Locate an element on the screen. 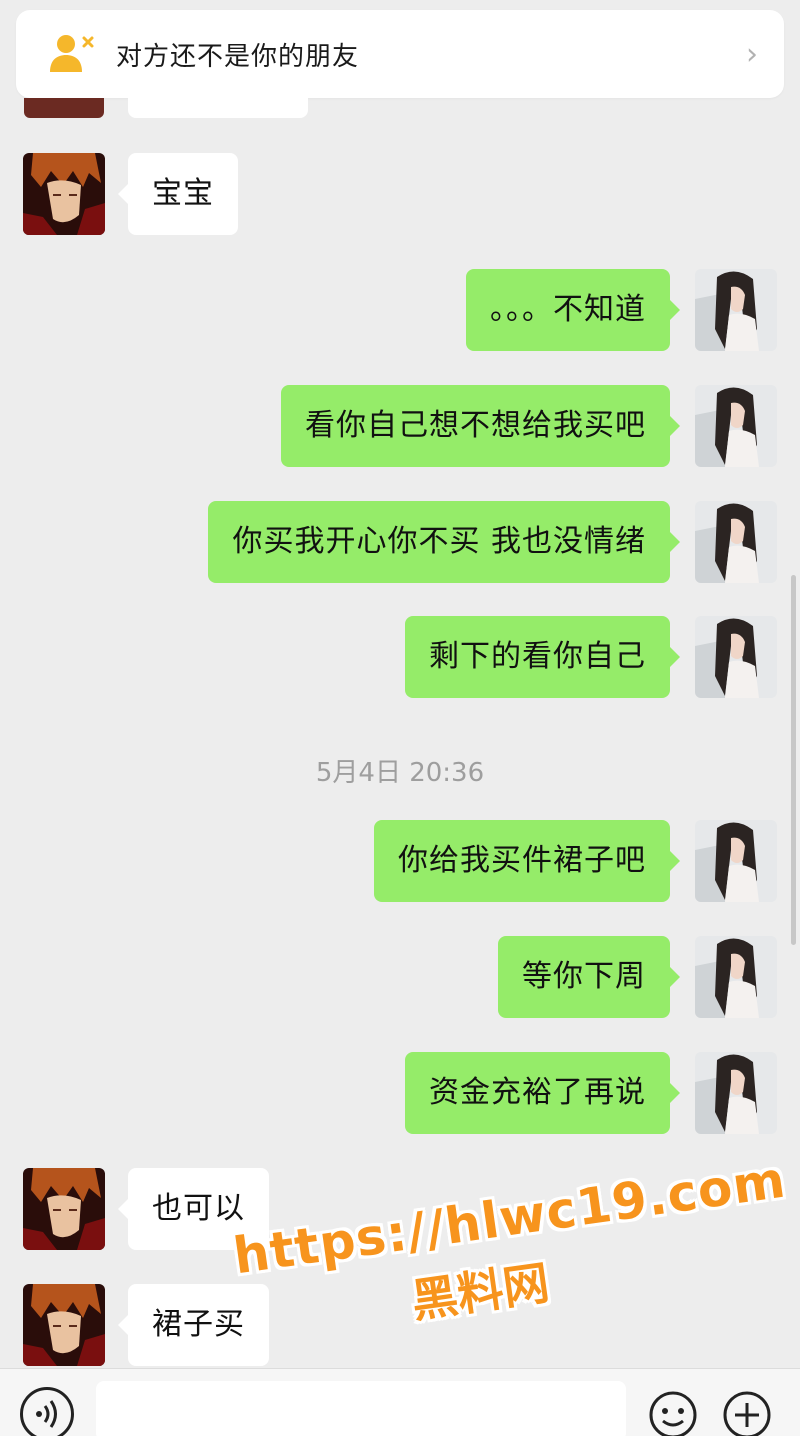  message-bubble-self: 。。。不知道 is located at coordinates (573, 310).